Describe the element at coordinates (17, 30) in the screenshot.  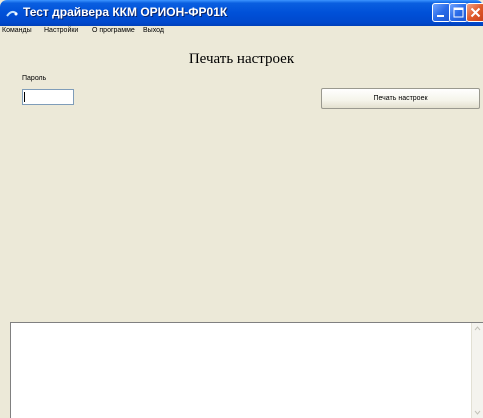
I see `menu-item-commands: Команды` at that location.